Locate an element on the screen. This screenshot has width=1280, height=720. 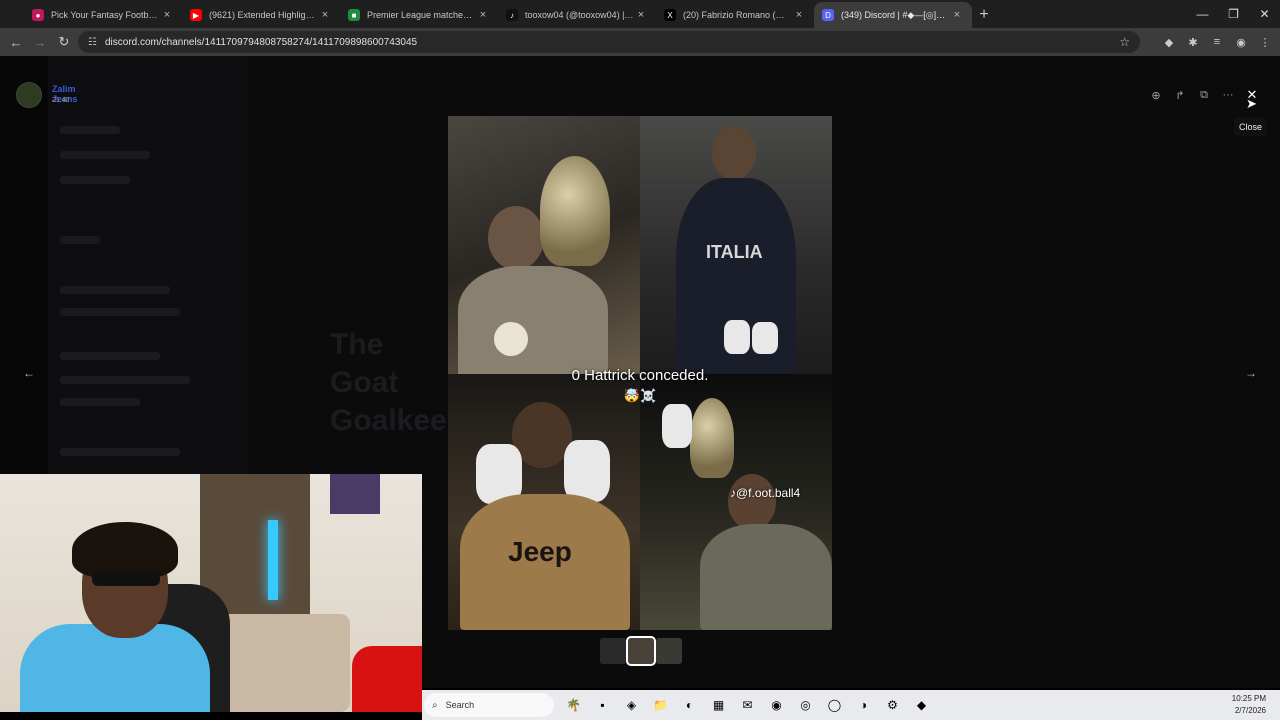
minimize-button: — is located at coordinates (1202, 14).